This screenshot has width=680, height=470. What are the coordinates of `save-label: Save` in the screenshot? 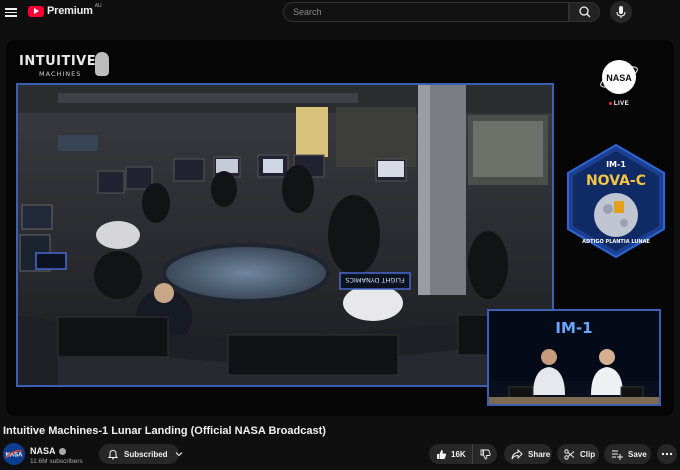 It's located at (637, 454).